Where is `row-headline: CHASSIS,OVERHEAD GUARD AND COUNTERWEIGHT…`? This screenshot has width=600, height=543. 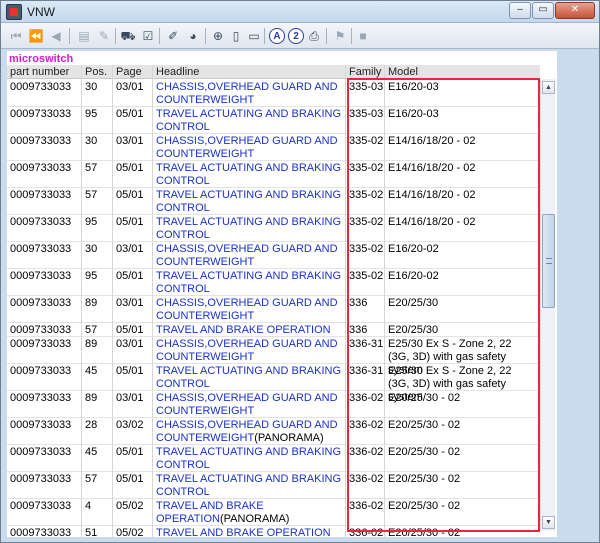 row-headline: CHASSIS,OVERHEAD GUARD AND COUNTERWEIGHT… is located at coordinates (250, 432).